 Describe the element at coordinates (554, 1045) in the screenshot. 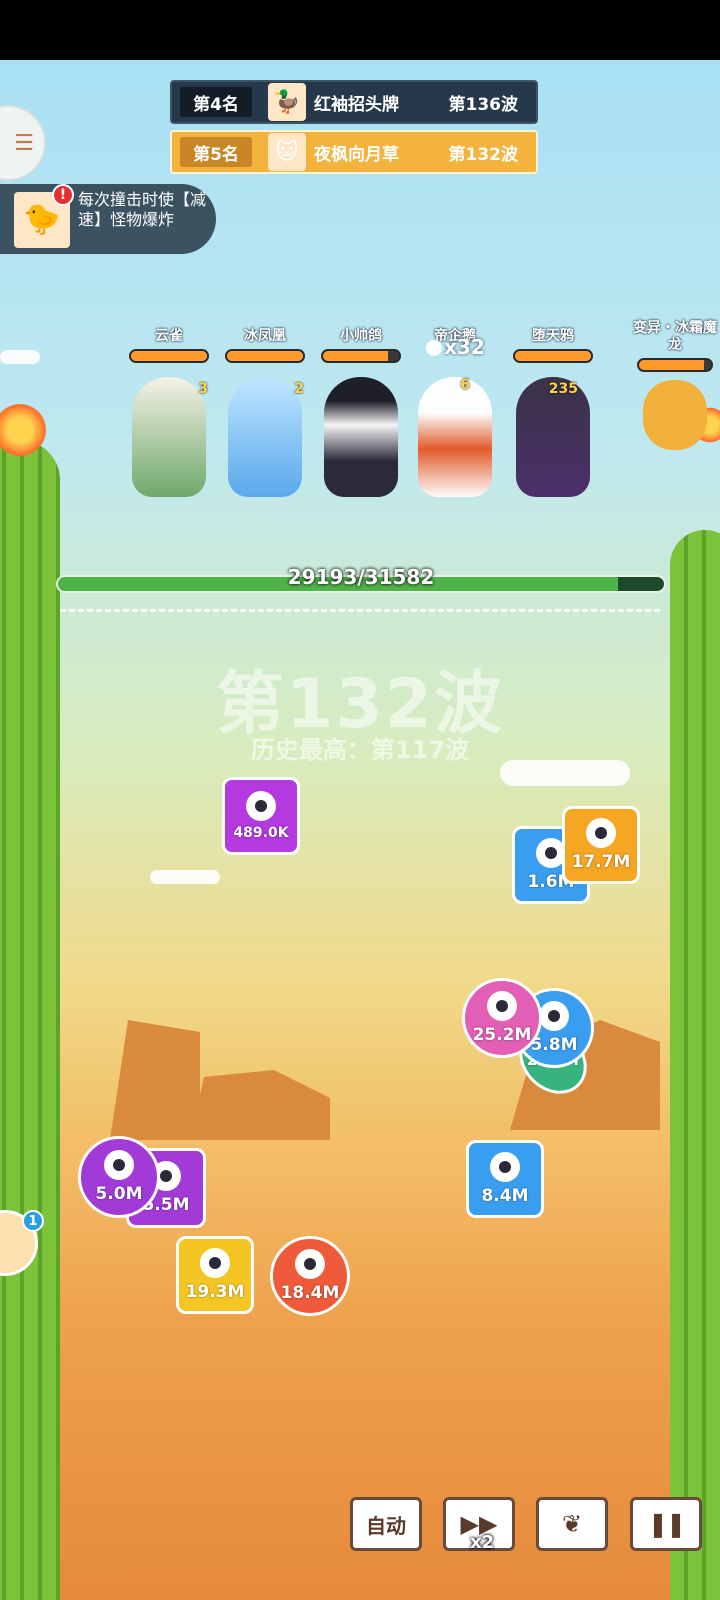

I see `monster-hp: 5.8M` at that location.